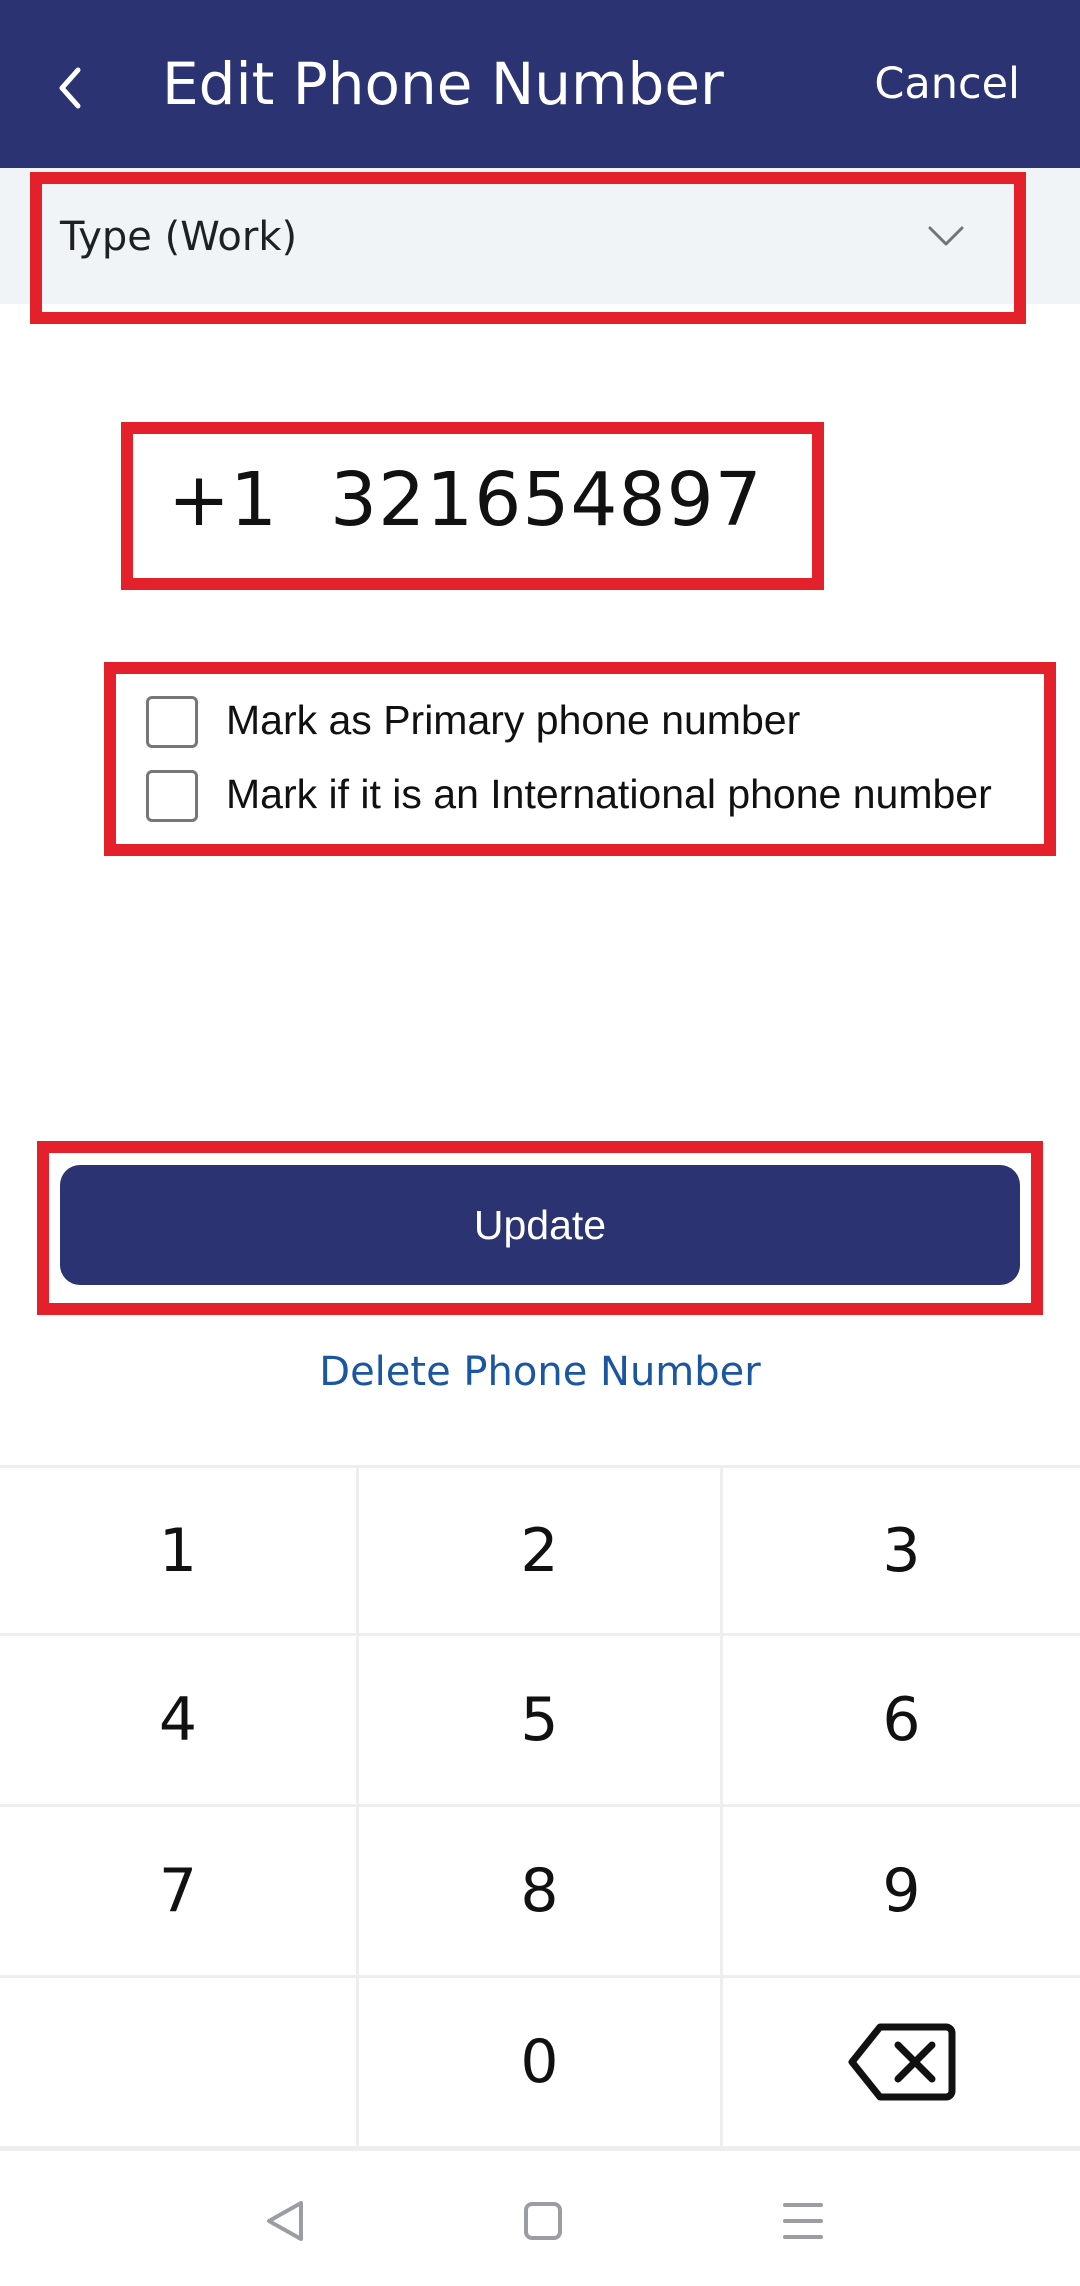  Describe the element at coordinates (178, 1550) in the screenshot. I see `key-1: 1` at that location.